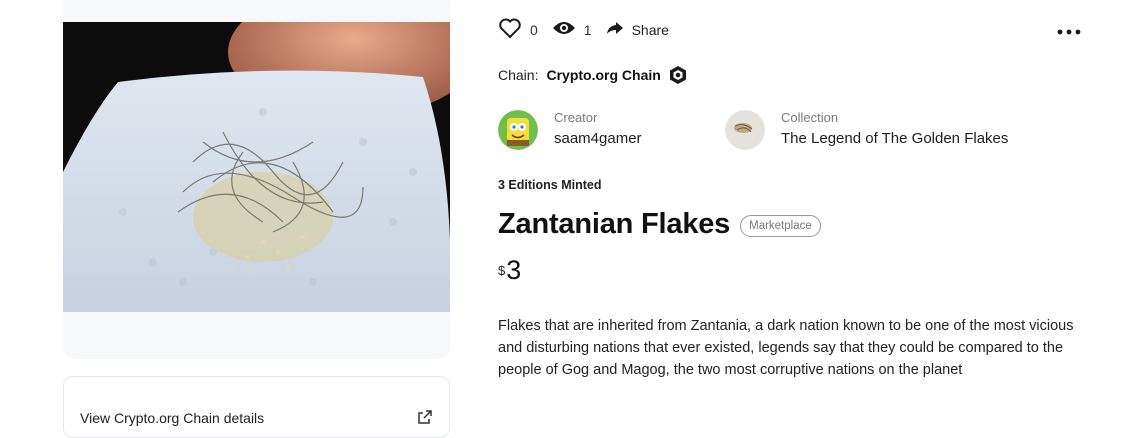 The height and width of the screenshot is (438, 1129). I want to click on collection-role: Collection, so click(810, 117).